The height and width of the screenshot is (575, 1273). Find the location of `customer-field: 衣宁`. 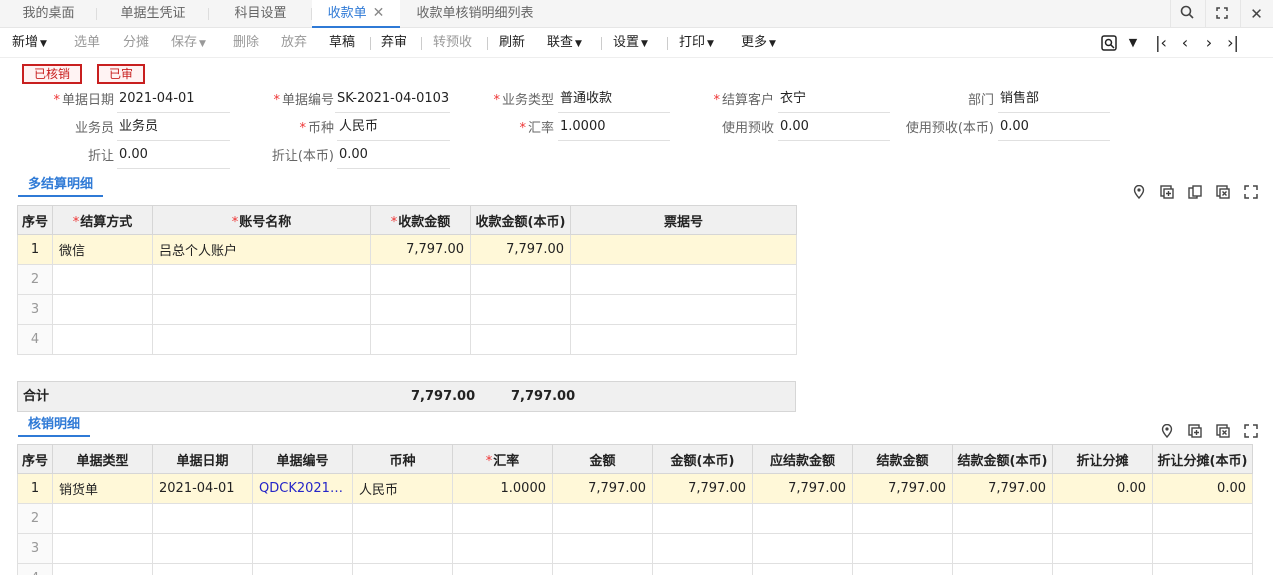

customer-field: 衣宁 is located at coordinates (834, 100).